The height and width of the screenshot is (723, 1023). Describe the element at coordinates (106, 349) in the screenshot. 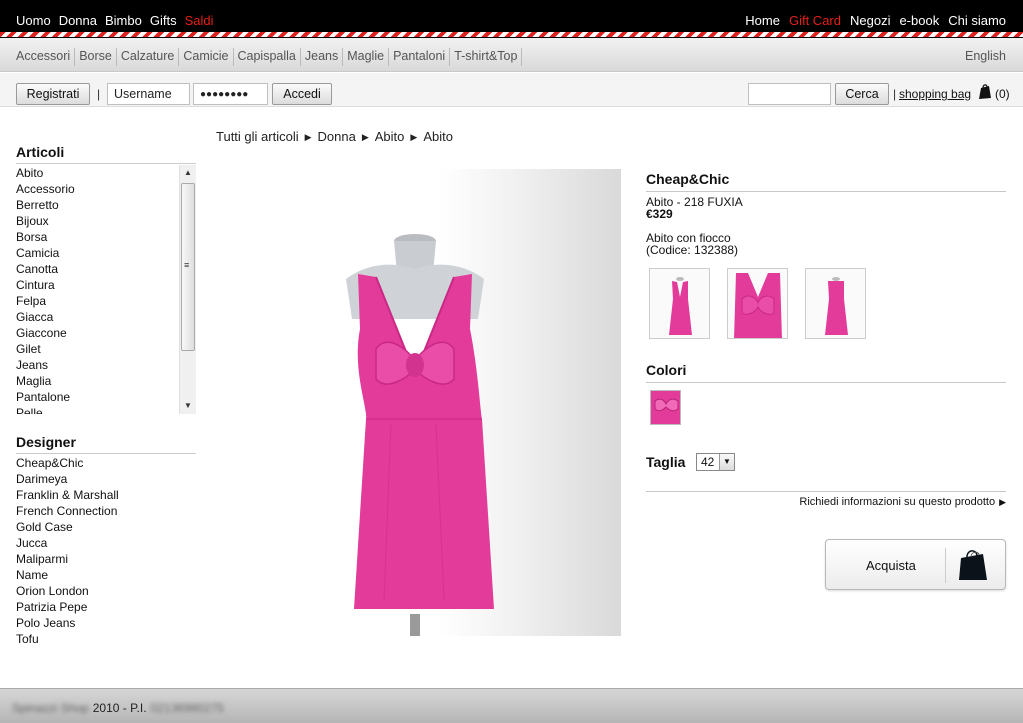

I see `list-item: Gilet` at that location.